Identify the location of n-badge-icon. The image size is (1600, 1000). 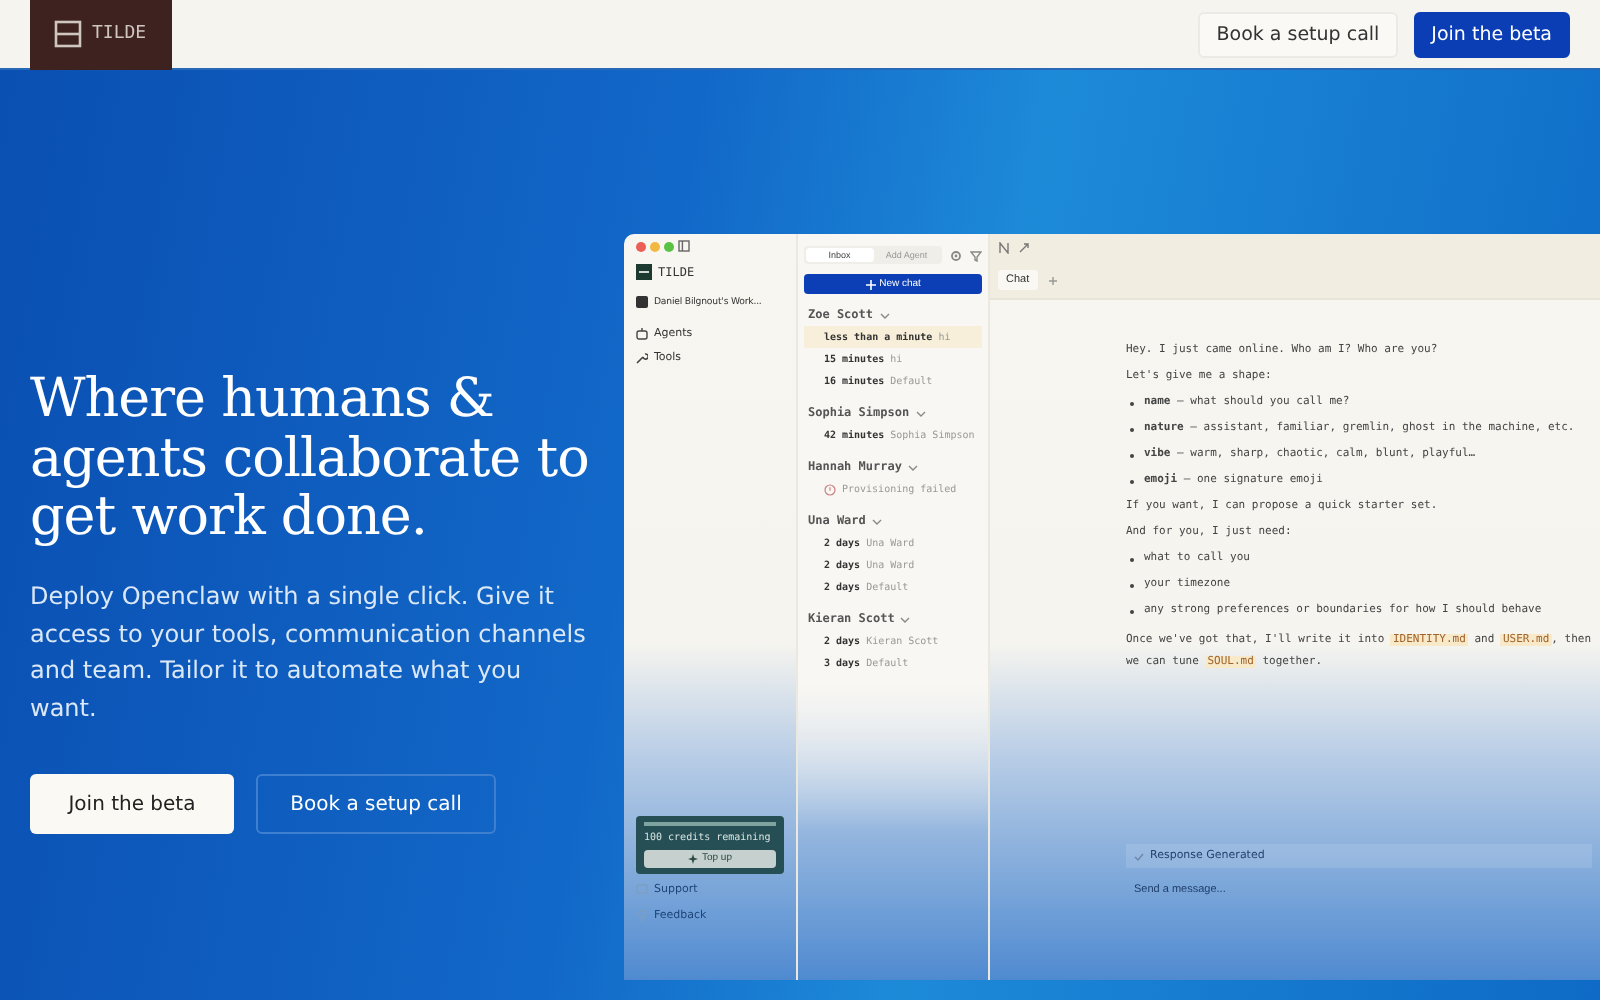
(1004, 248).